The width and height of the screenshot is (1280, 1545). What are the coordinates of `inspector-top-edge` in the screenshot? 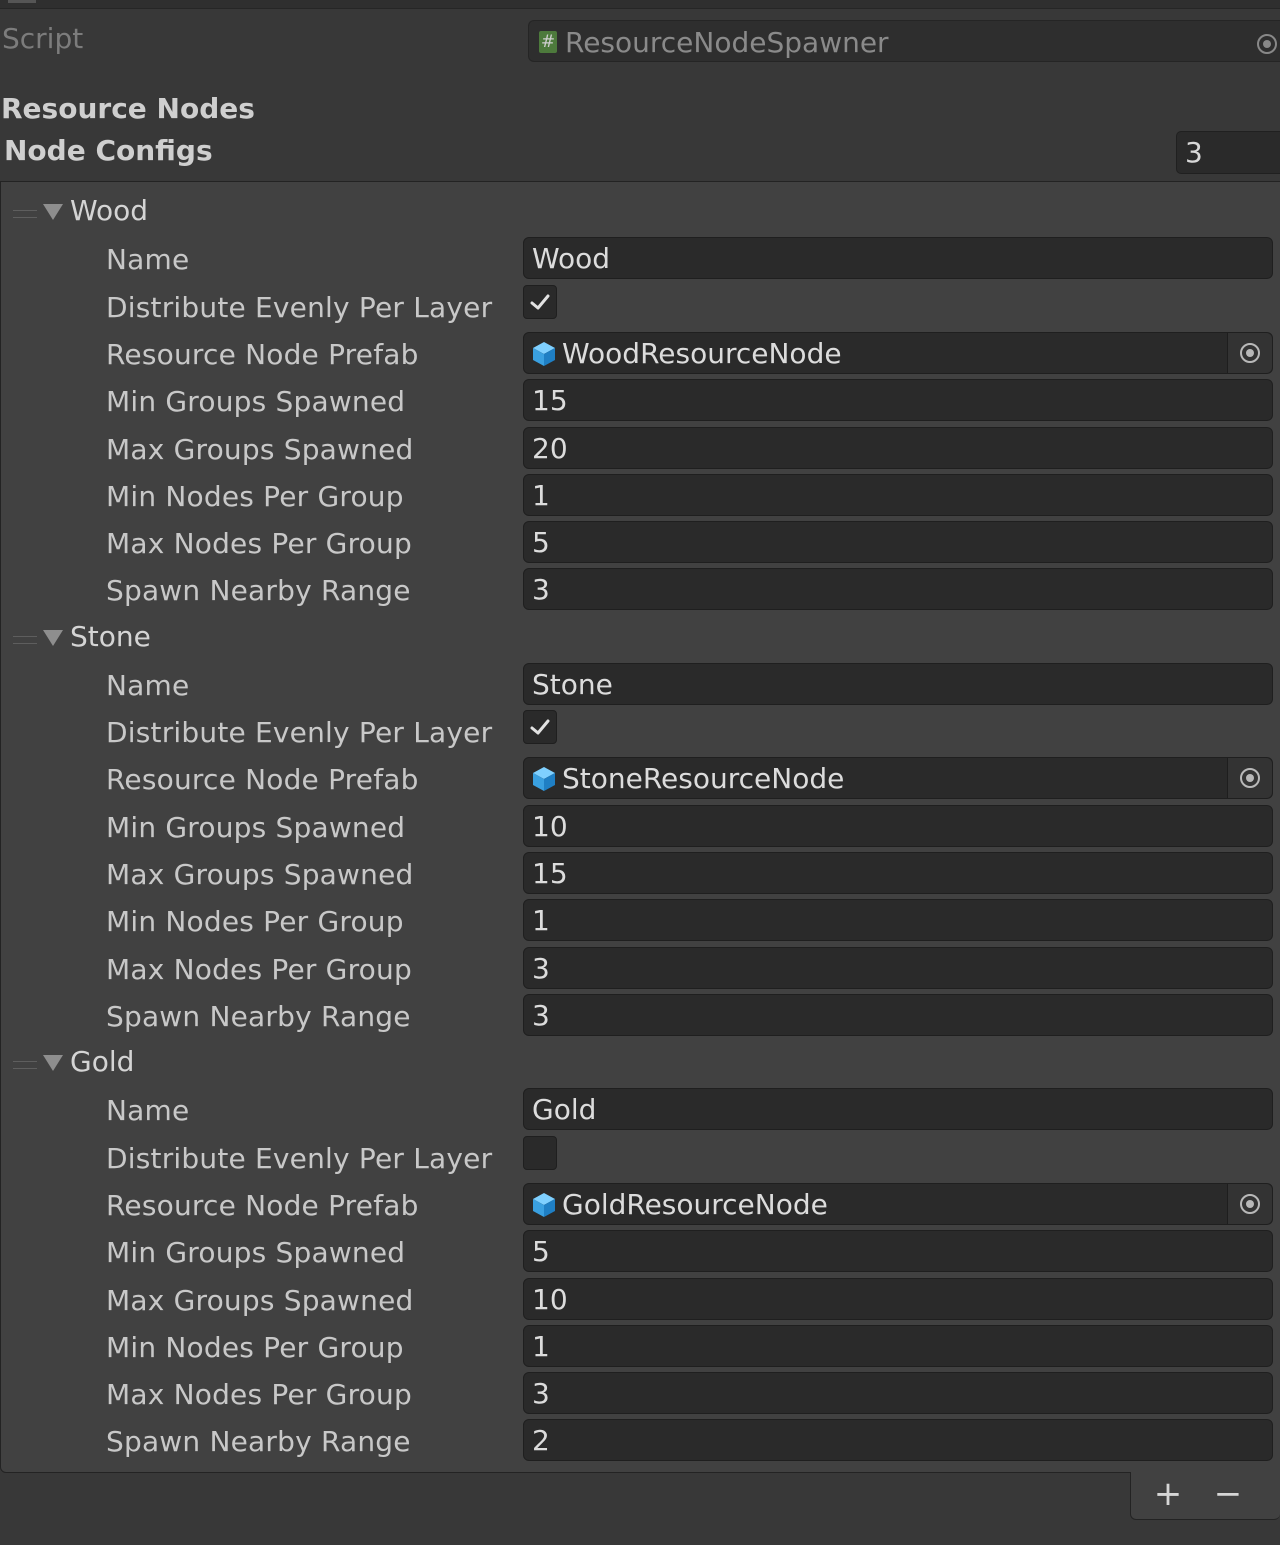 It's located at (640, 4).